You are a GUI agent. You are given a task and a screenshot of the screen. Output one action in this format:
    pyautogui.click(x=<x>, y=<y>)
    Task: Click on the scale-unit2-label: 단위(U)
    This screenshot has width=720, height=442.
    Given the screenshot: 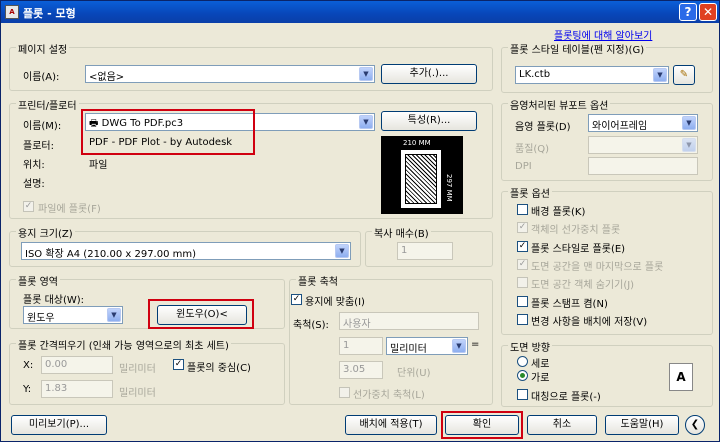 What is the action you would take?
    pyautogui.click(x=414, y=373)
    